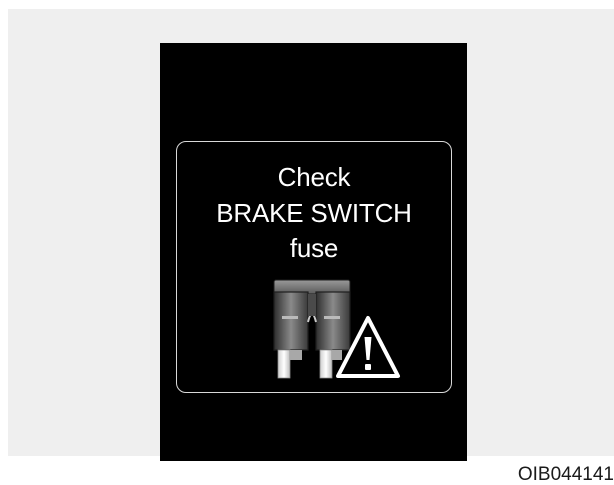 The width and height of the screenshot is (614, 485). I want to click on fuse-warning-graphic, so click(336, 329).